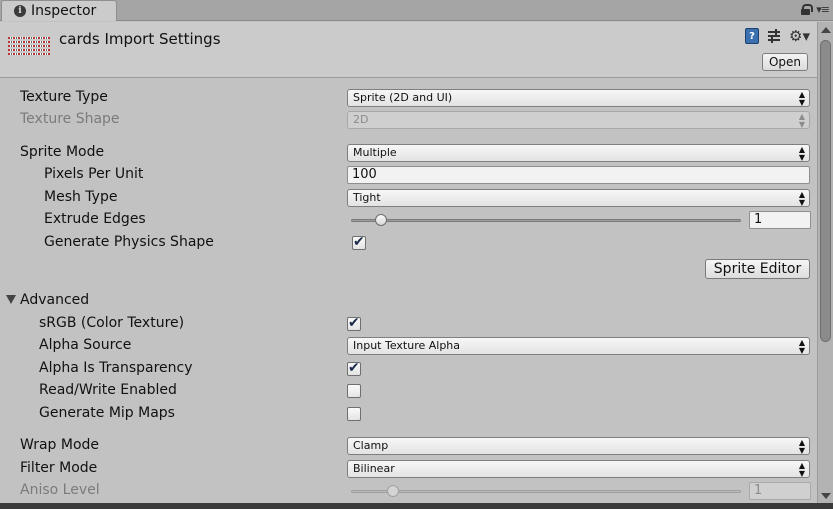  What do you see at coordinates (807, 9) in the screenshot?
I see `lock-icon` at bounding box center [807, 9].